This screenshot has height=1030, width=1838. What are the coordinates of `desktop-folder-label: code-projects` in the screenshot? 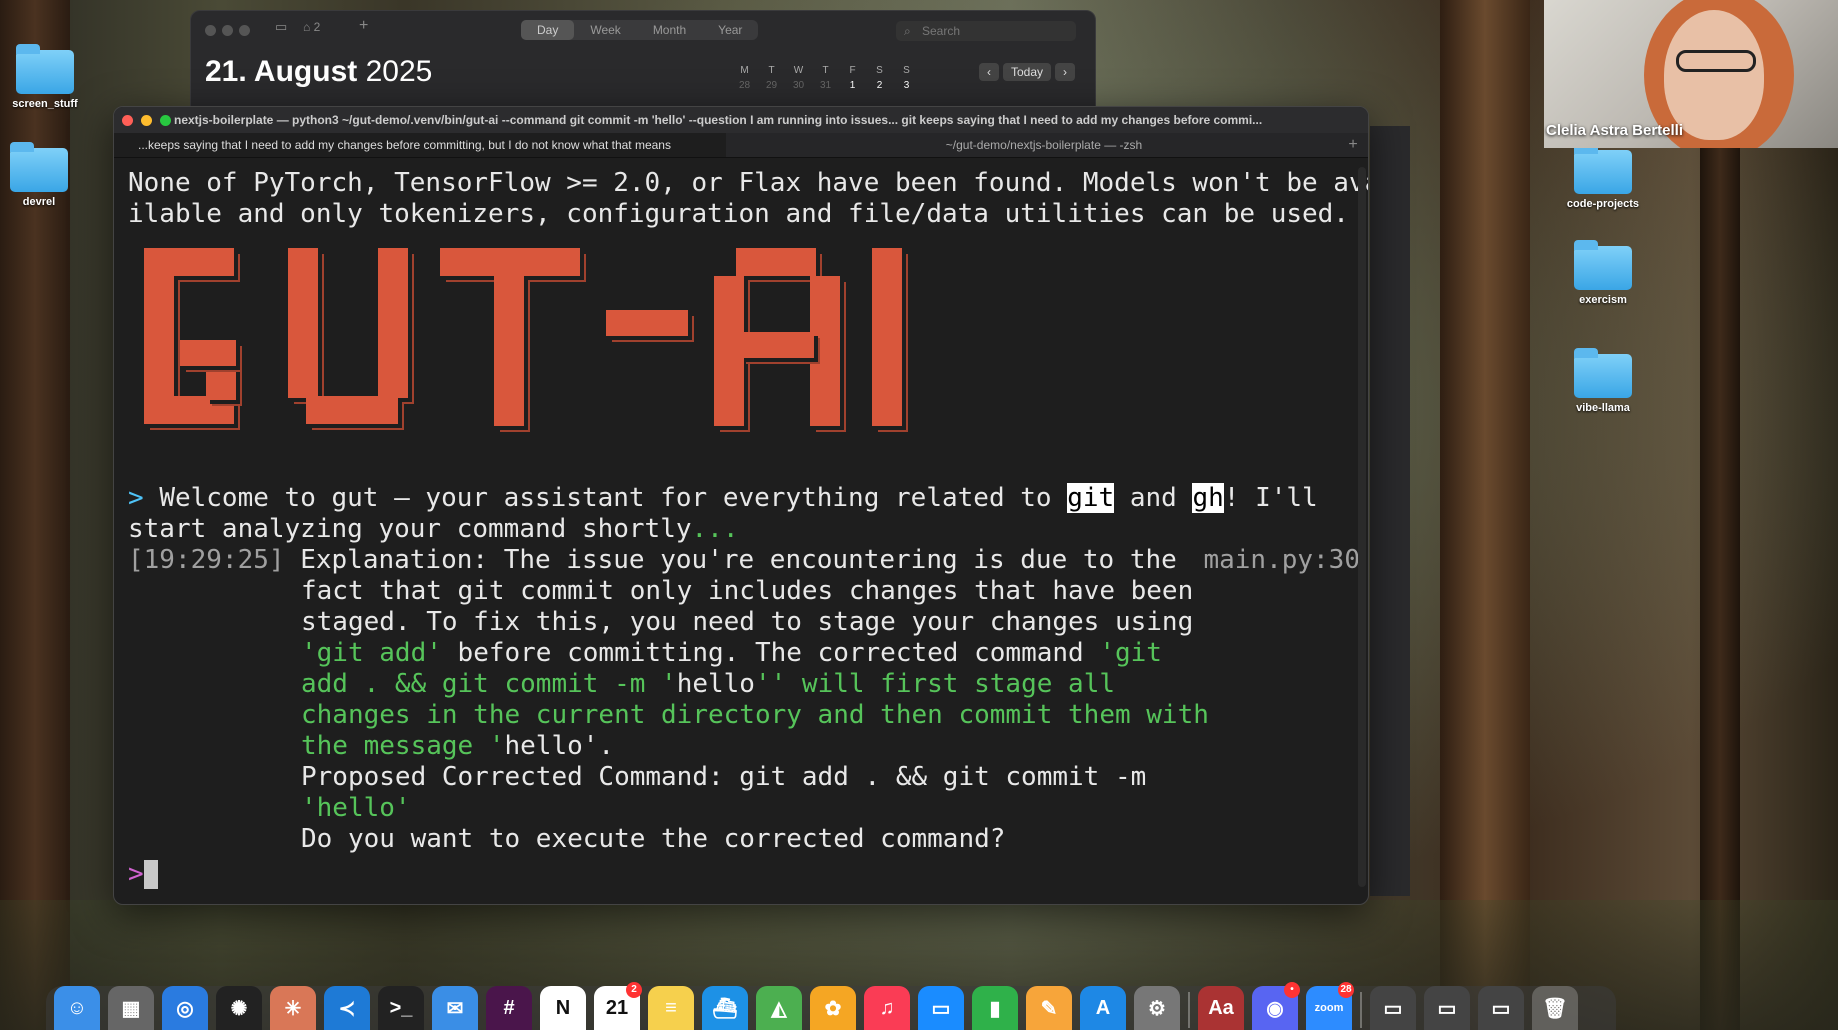 It's located at (1603, 204).